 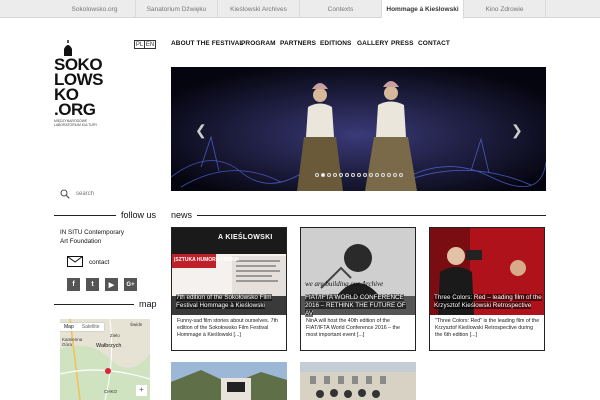 What do you see at coordinates (95, 9) in the screenshot?
I see `tab-sokolowsko-org: Sokolowsko.org` at bounding box center [95, 9].